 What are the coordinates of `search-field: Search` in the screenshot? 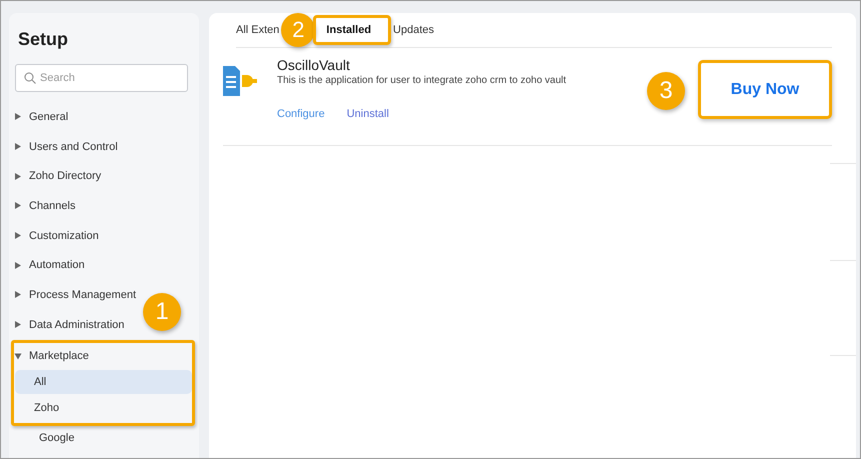 It's located at (101, 78).